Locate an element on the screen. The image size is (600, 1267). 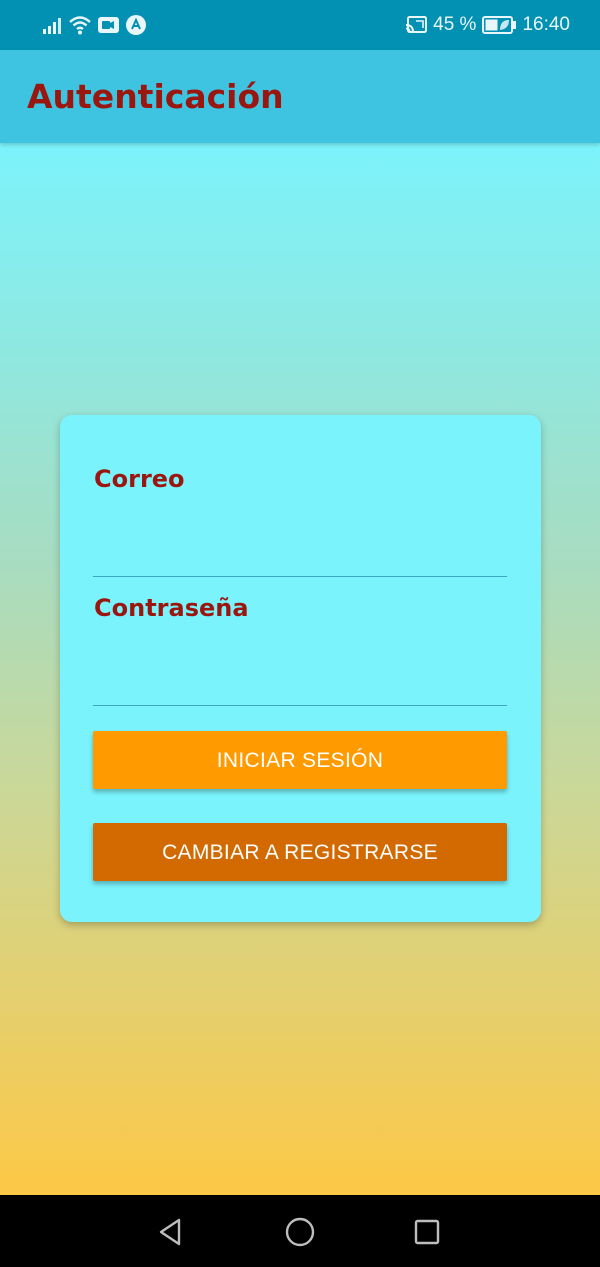
navigation-bar is located at coordinates (300, 1231).